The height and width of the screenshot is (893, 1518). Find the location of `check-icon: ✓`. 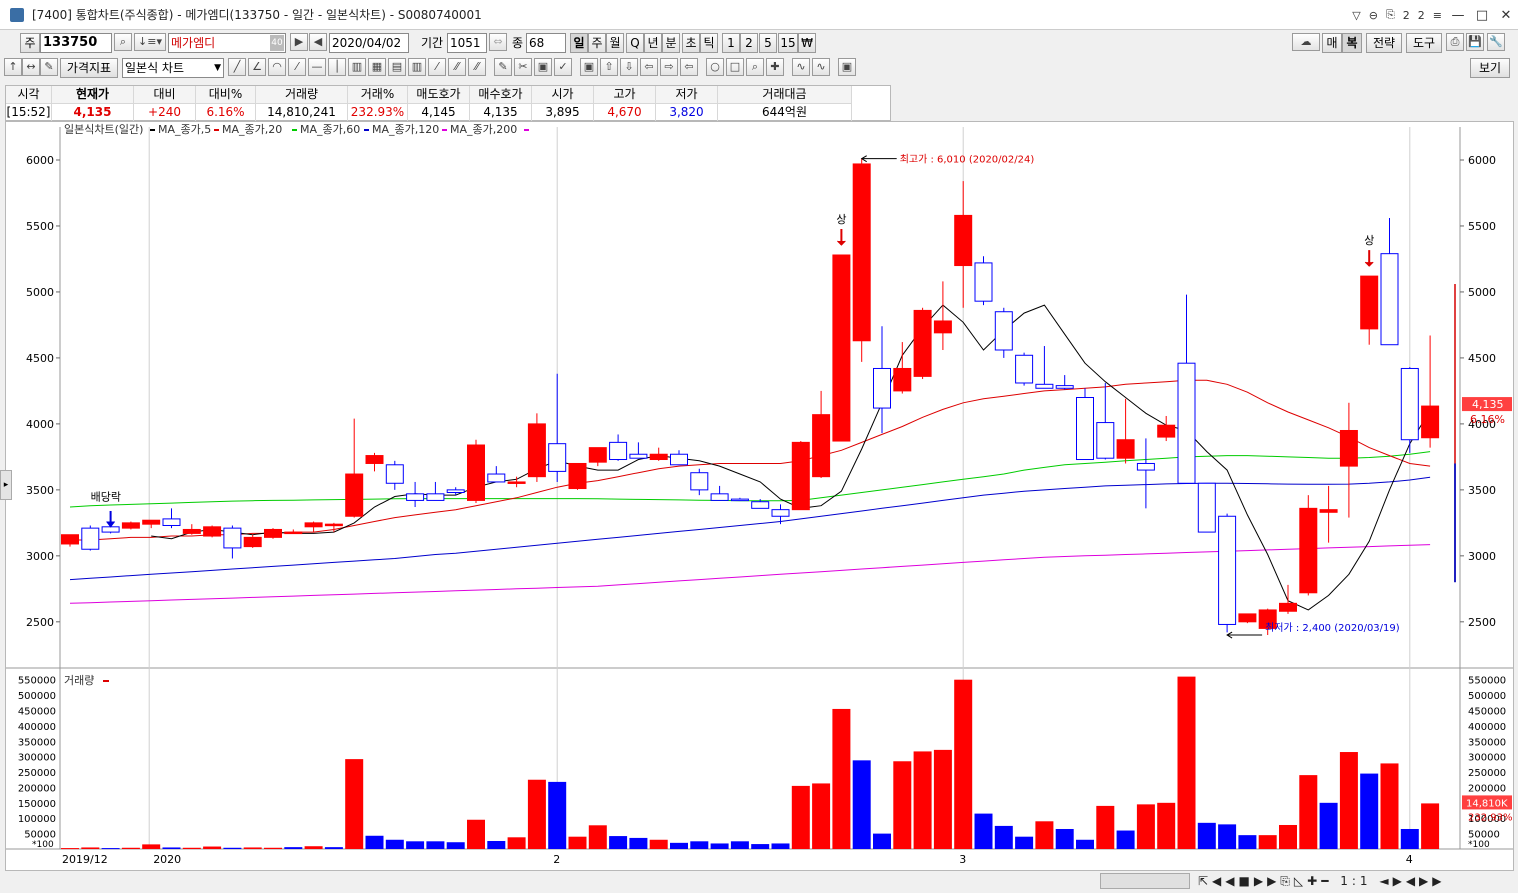

check-icon: ✓ is located at coordinates (563, 67).